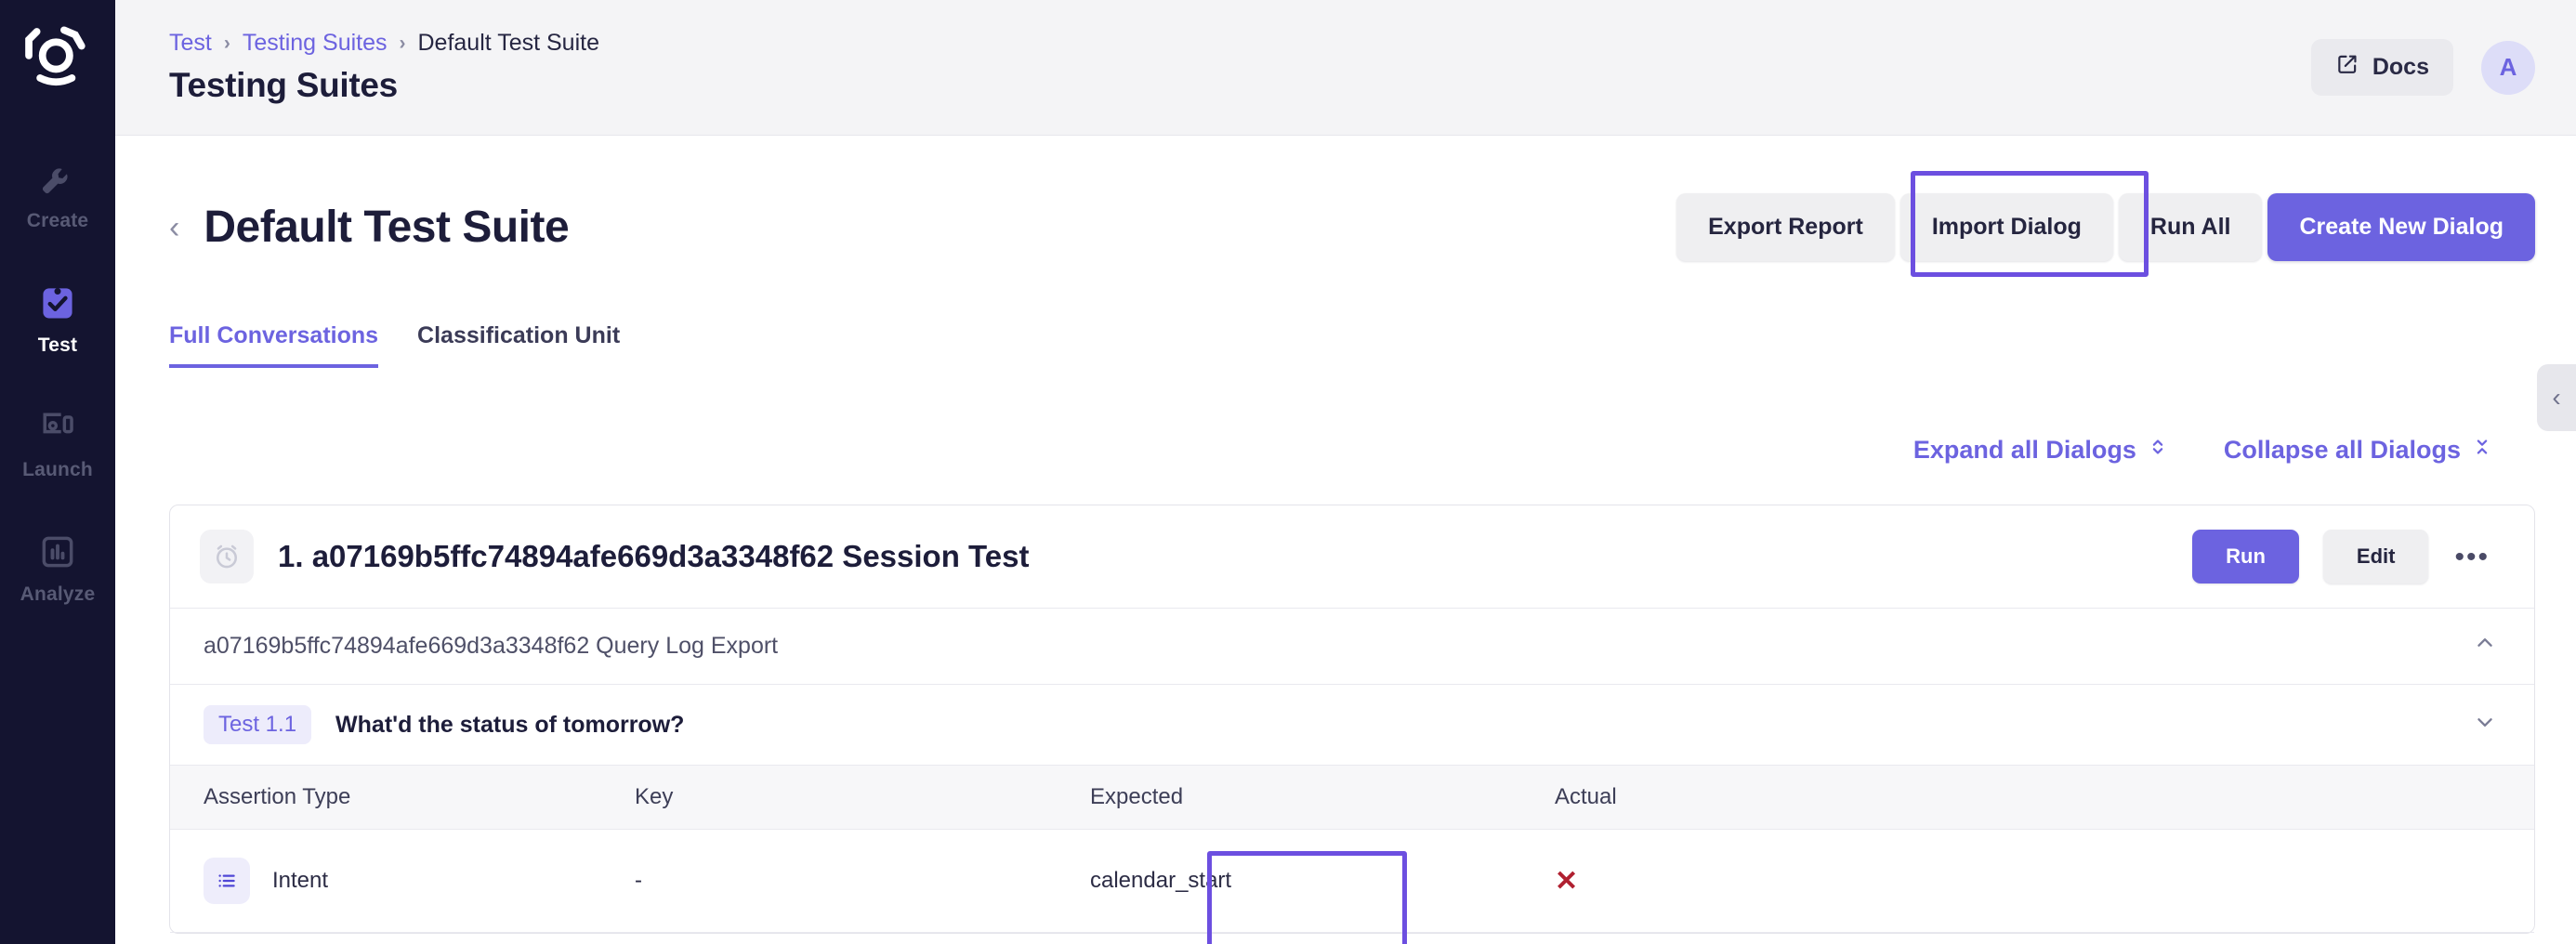 The height and width of the screenshot is (944, 2576). Describe the element at coordinates (862, 881) in the screenshot. I see `cell-key: -` at that location.